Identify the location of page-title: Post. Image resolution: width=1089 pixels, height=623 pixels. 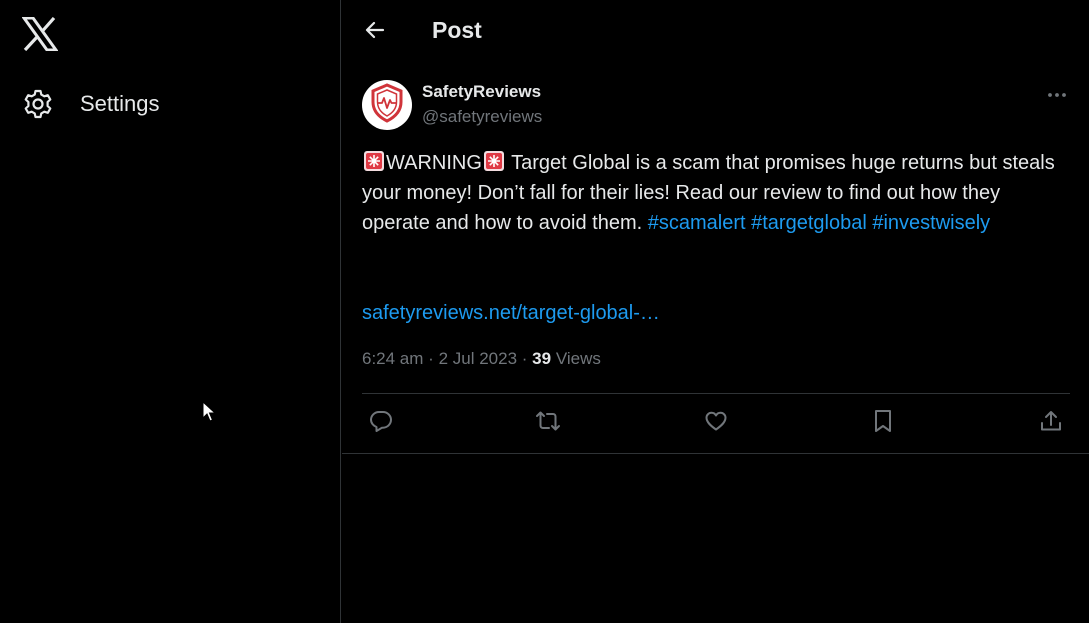
(457, 30).